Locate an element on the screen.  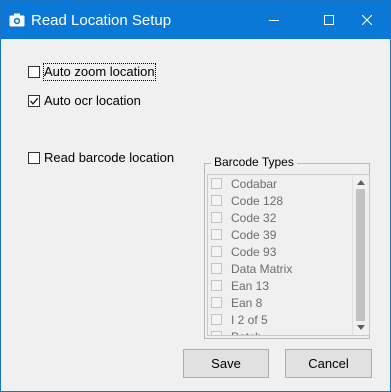
barcode-type-label: I 2 of 5 is located at coordinates (249, 319).